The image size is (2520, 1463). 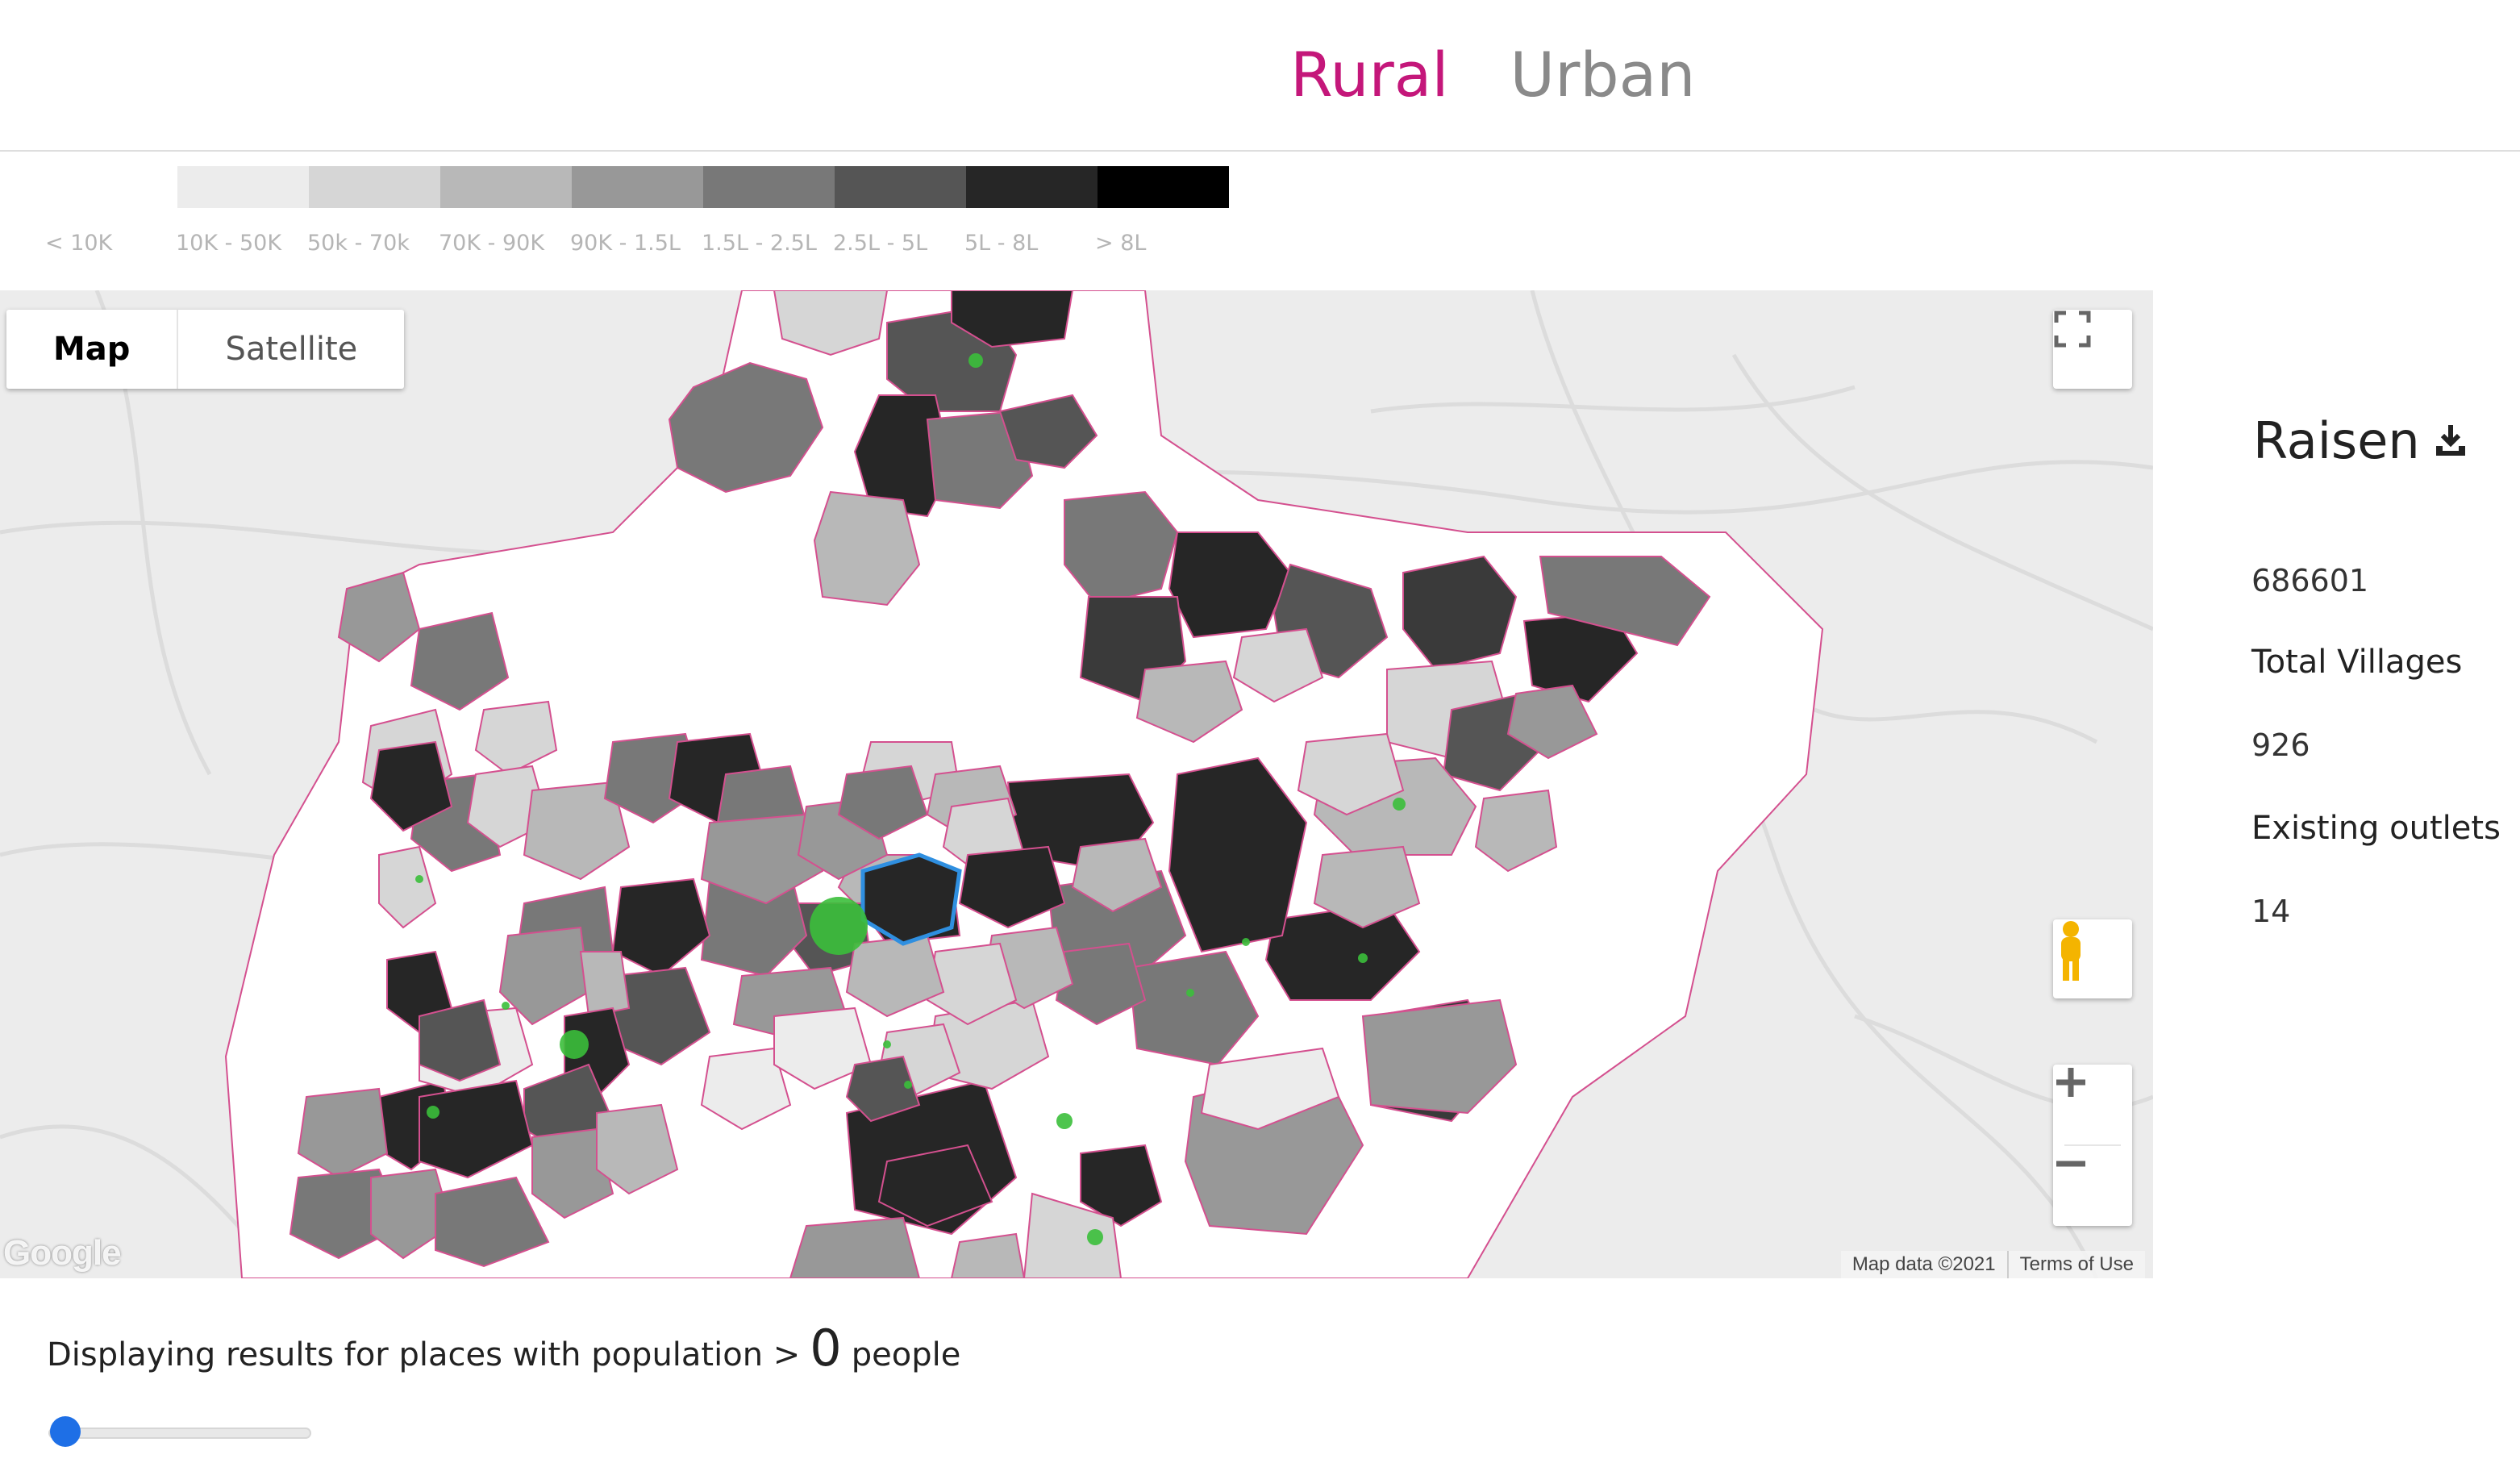 I want to click on pegman-icon, so click(x=2071, y=951).